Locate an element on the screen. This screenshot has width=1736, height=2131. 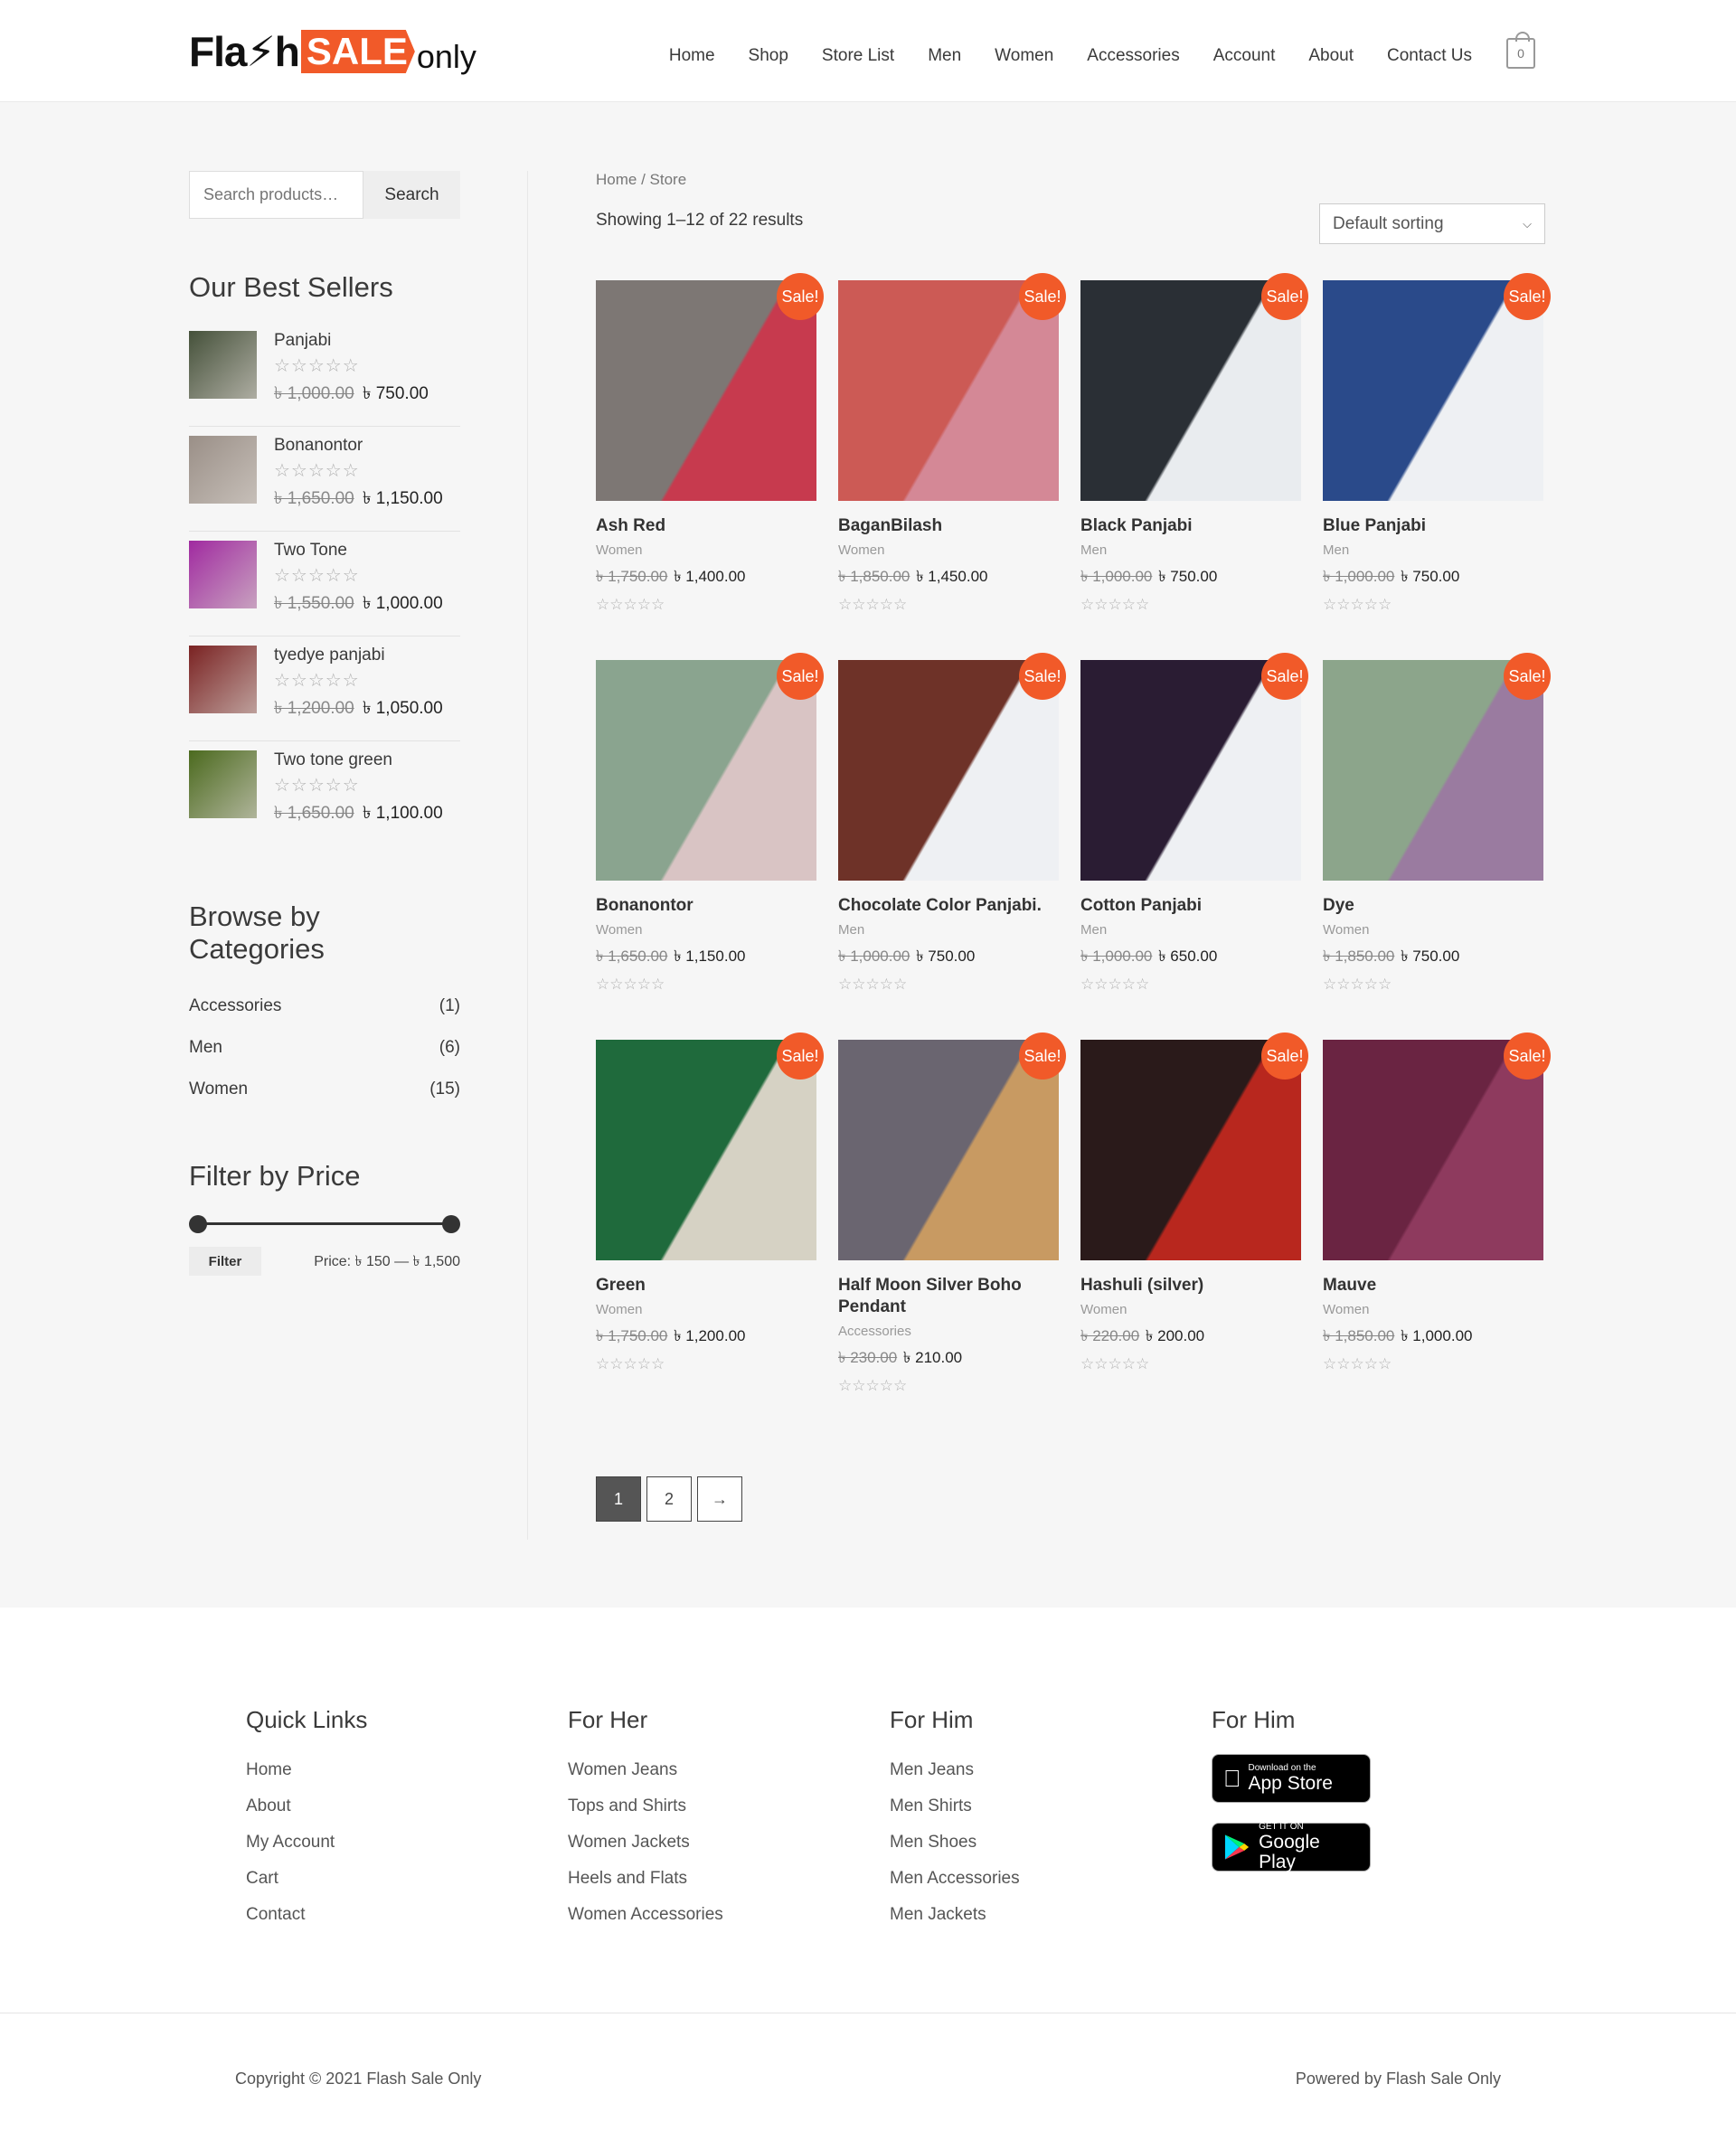
product-name: Mauve is located at coordinates (1433, 1286).